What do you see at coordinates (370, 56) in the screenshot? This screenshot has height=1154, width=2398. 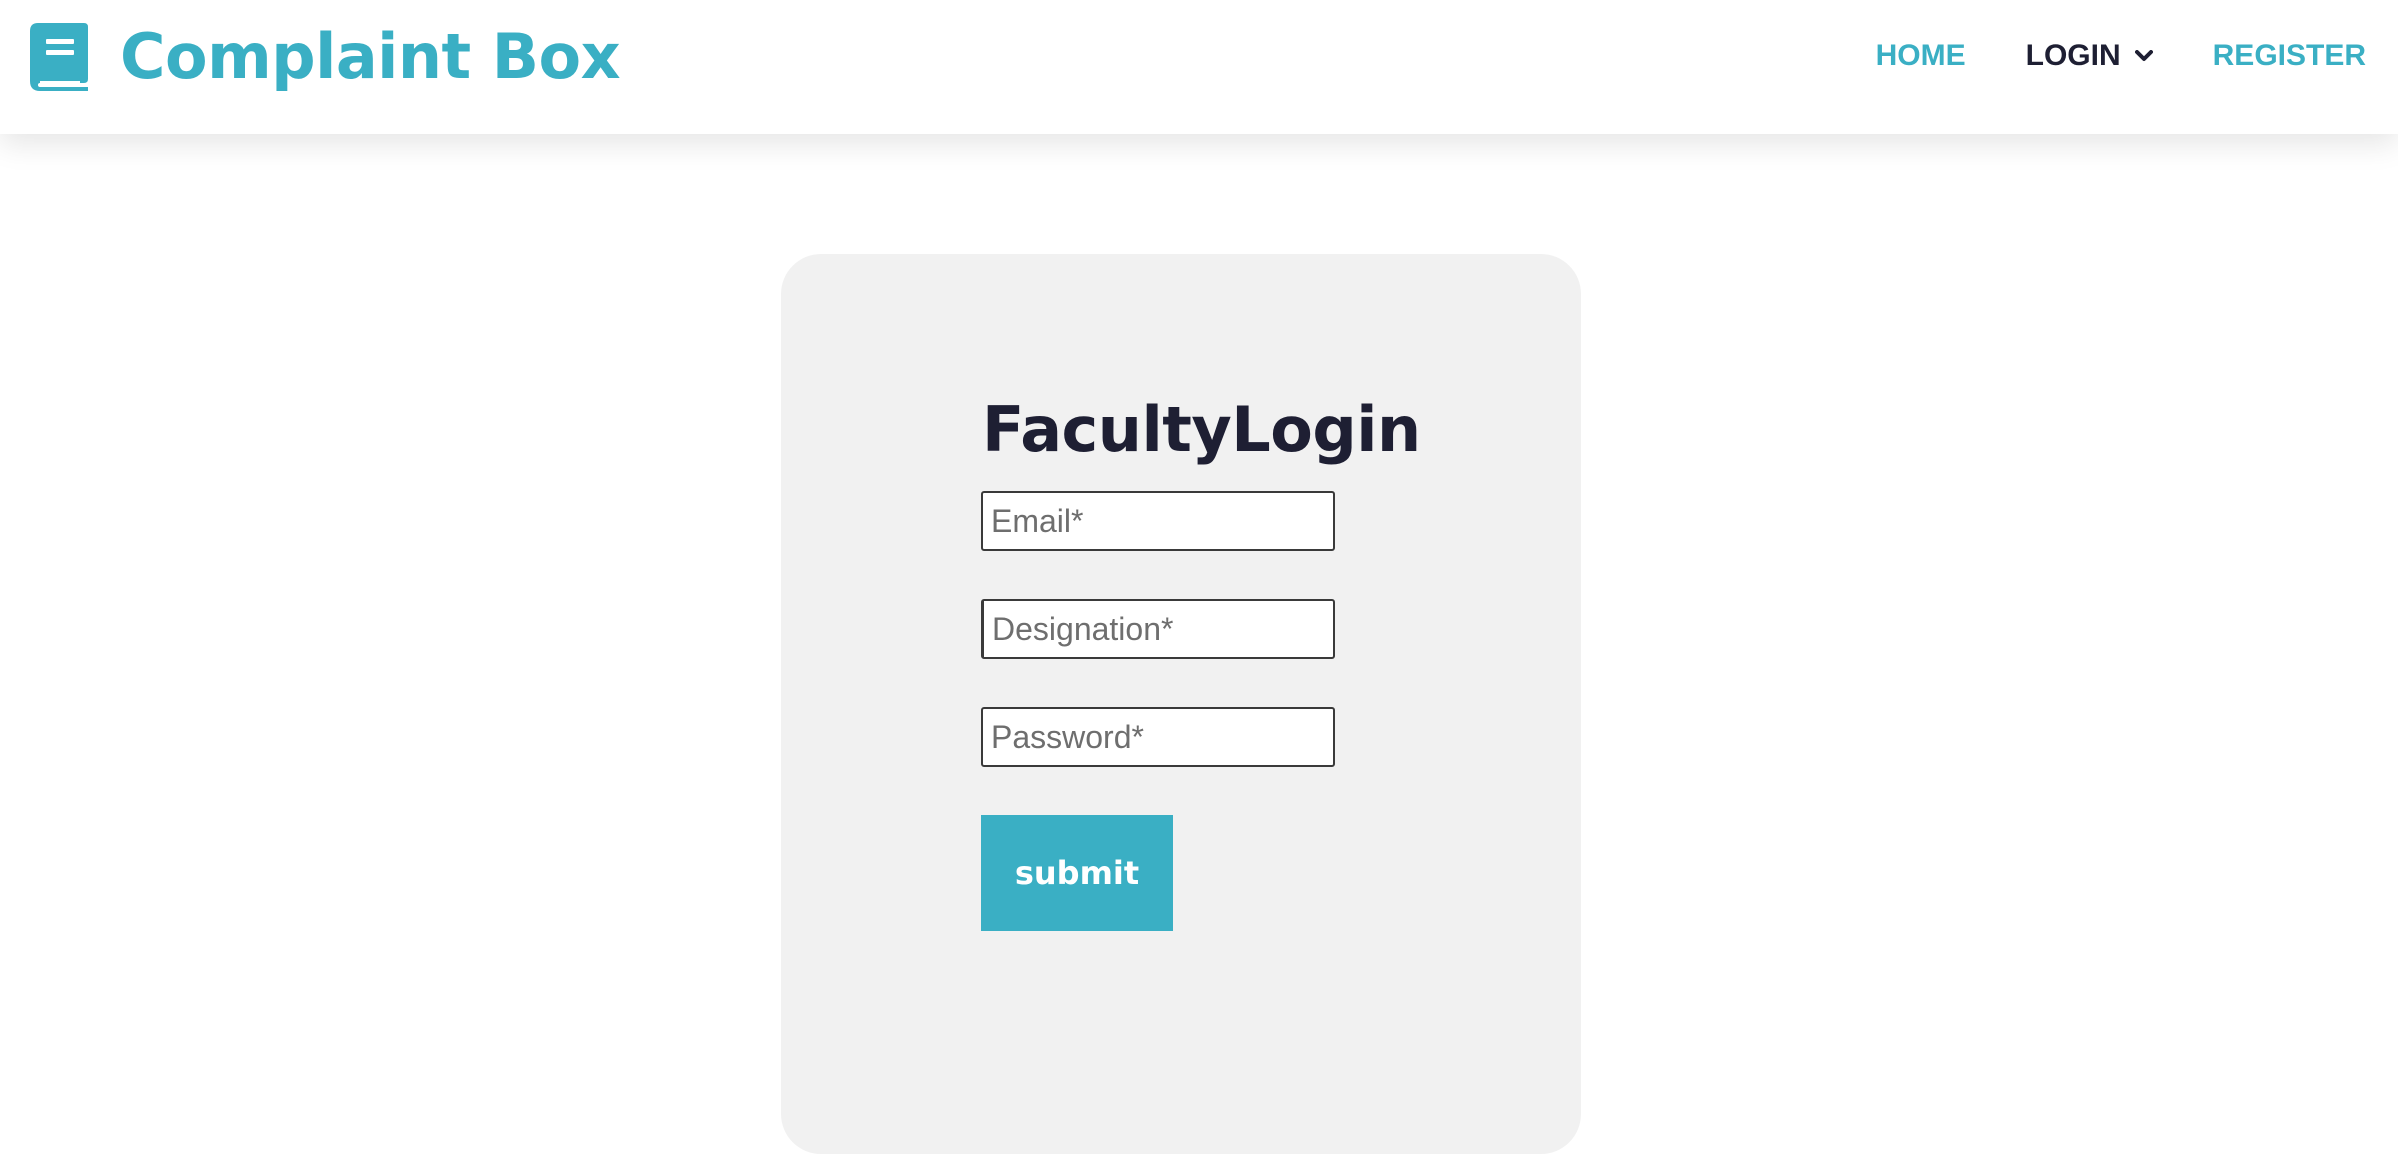 I see `brand-name: Complaint Box` at bounding box center [370, 56].